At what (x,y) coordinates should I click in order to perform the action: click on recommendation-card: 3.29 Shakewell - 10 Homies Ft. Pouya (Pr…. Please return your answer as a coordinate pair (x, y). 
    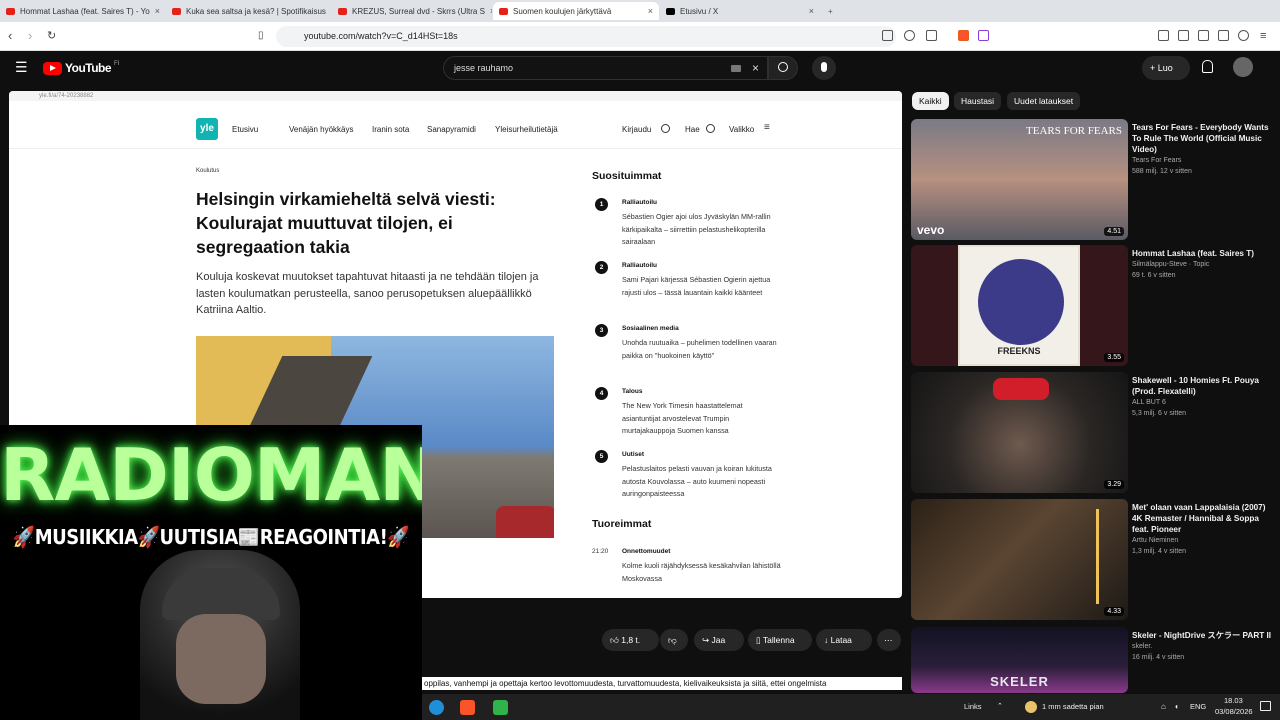
    Looking at the image, I should click on (1095, 432).